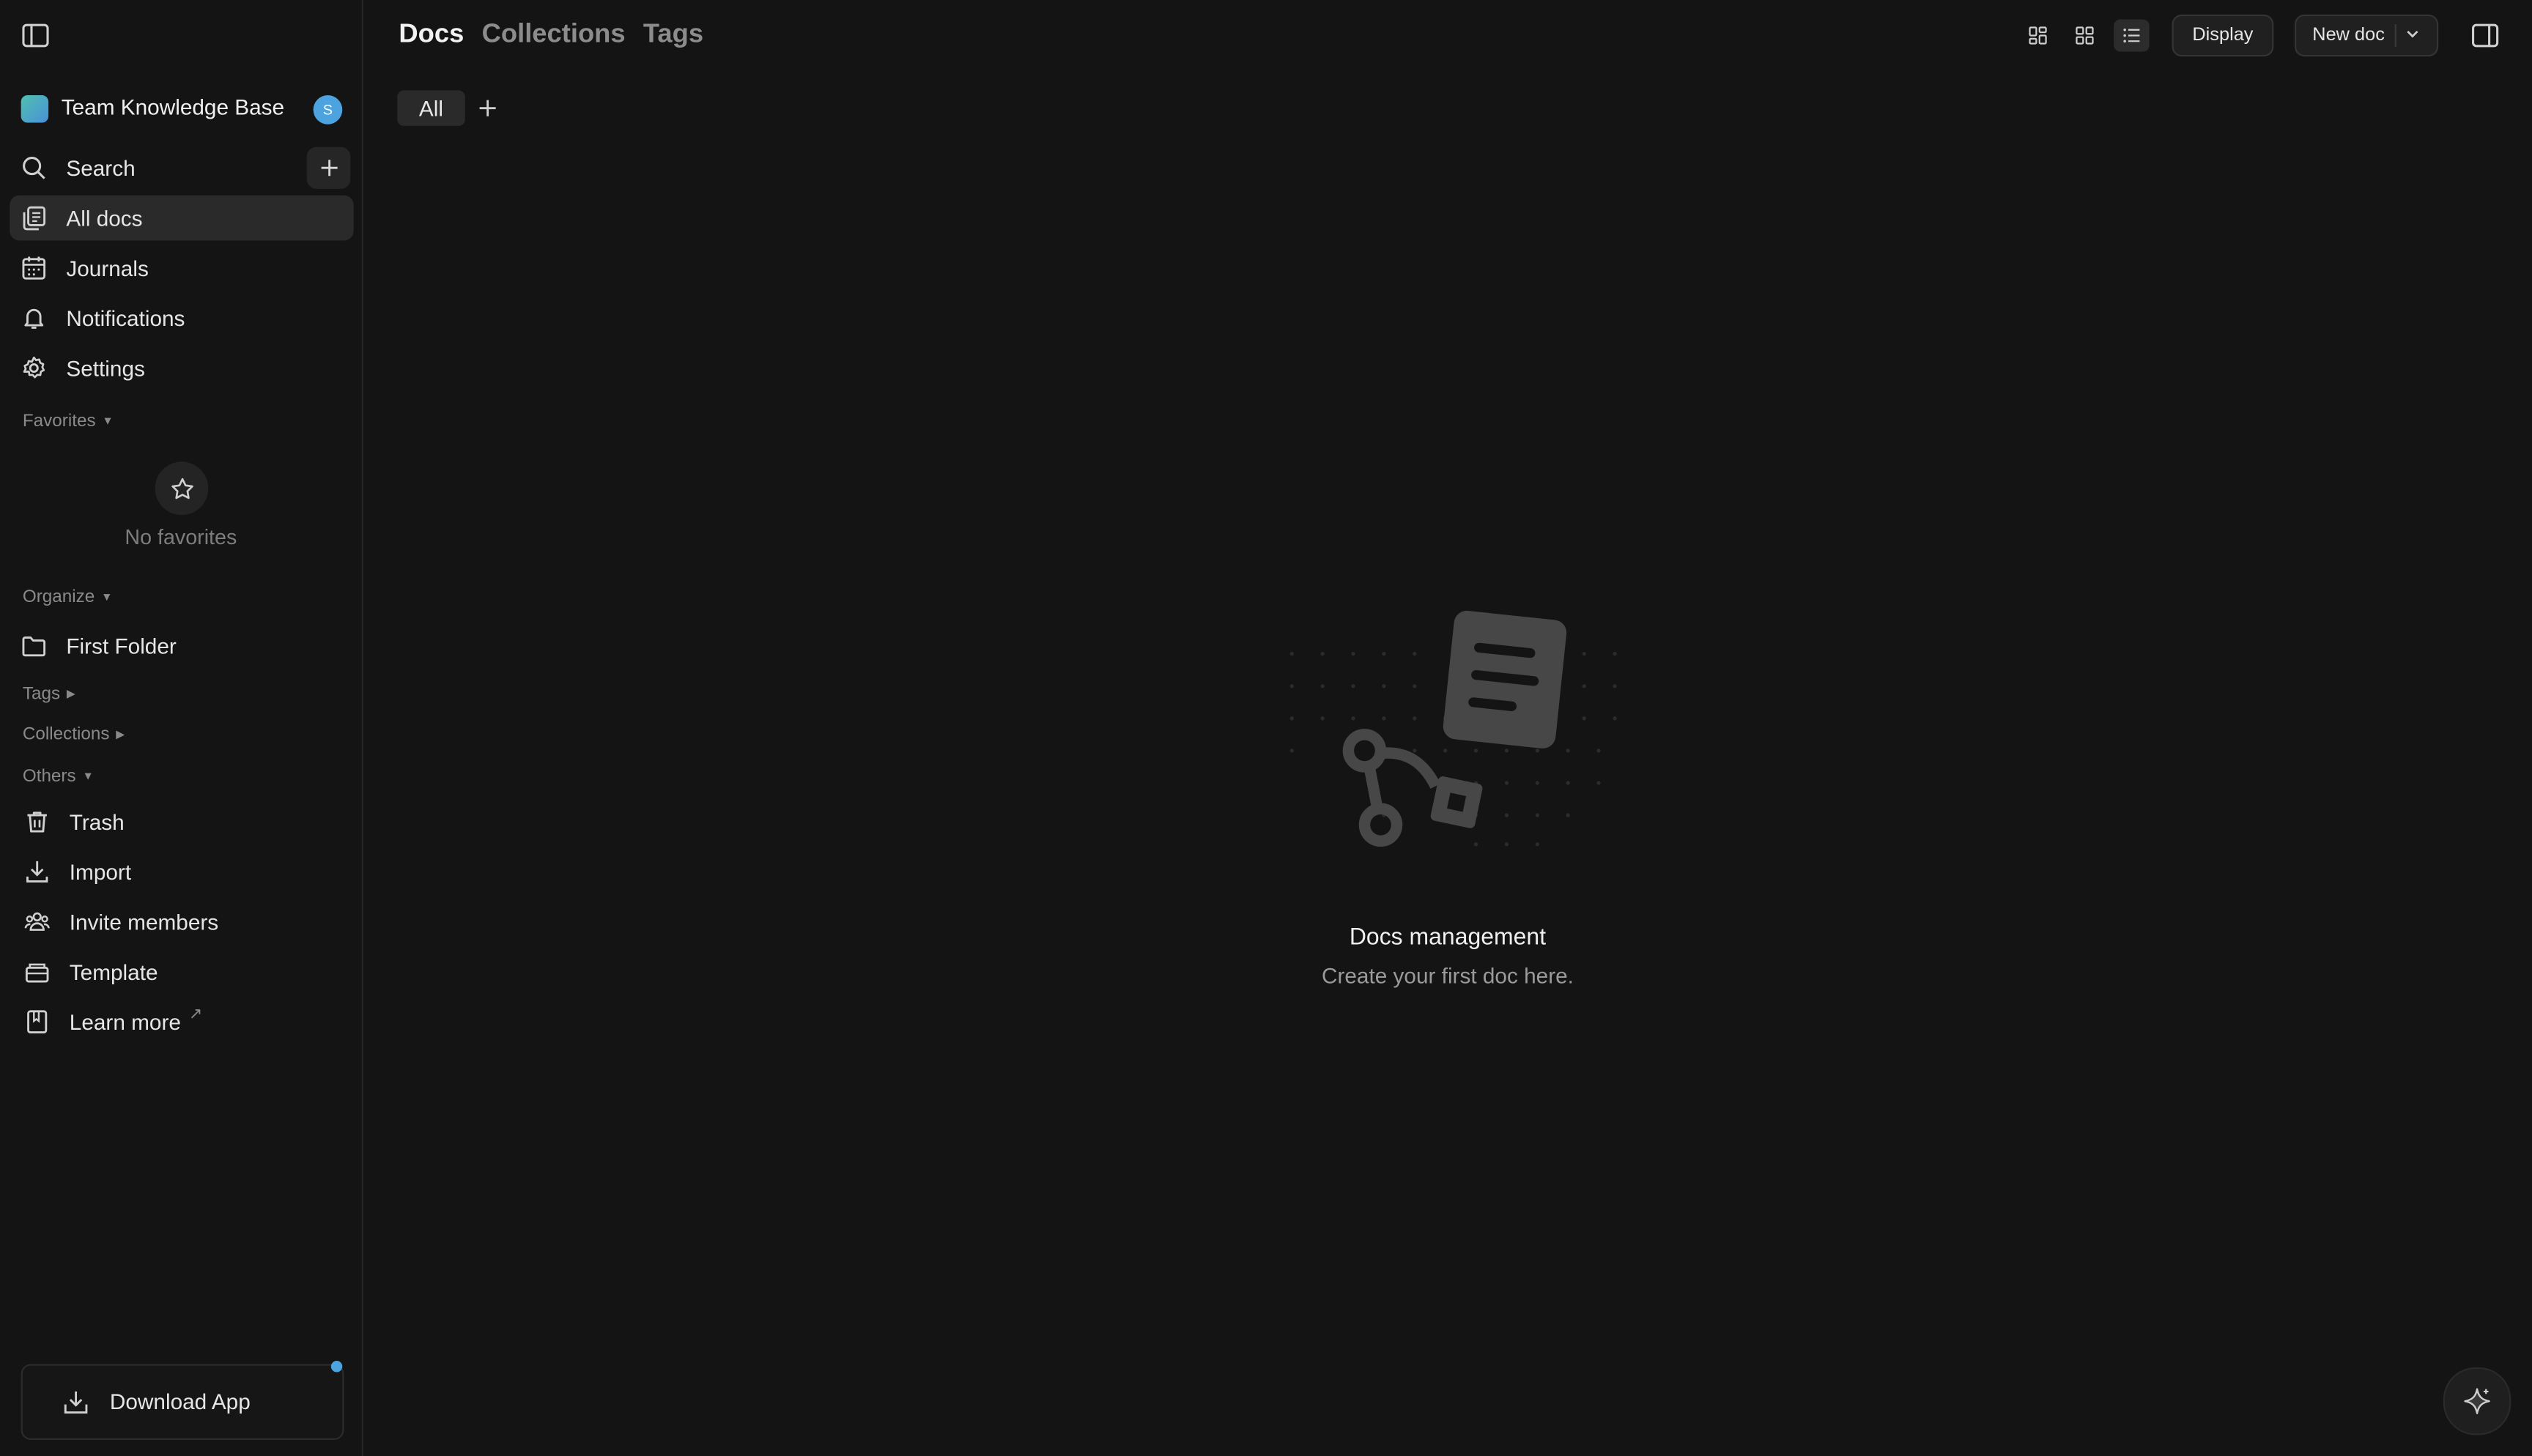  What do you see at coordinates (2348, 35) in the screenshot?
I see `new-doc-label: New doc` at bounding box center [2348, 35].